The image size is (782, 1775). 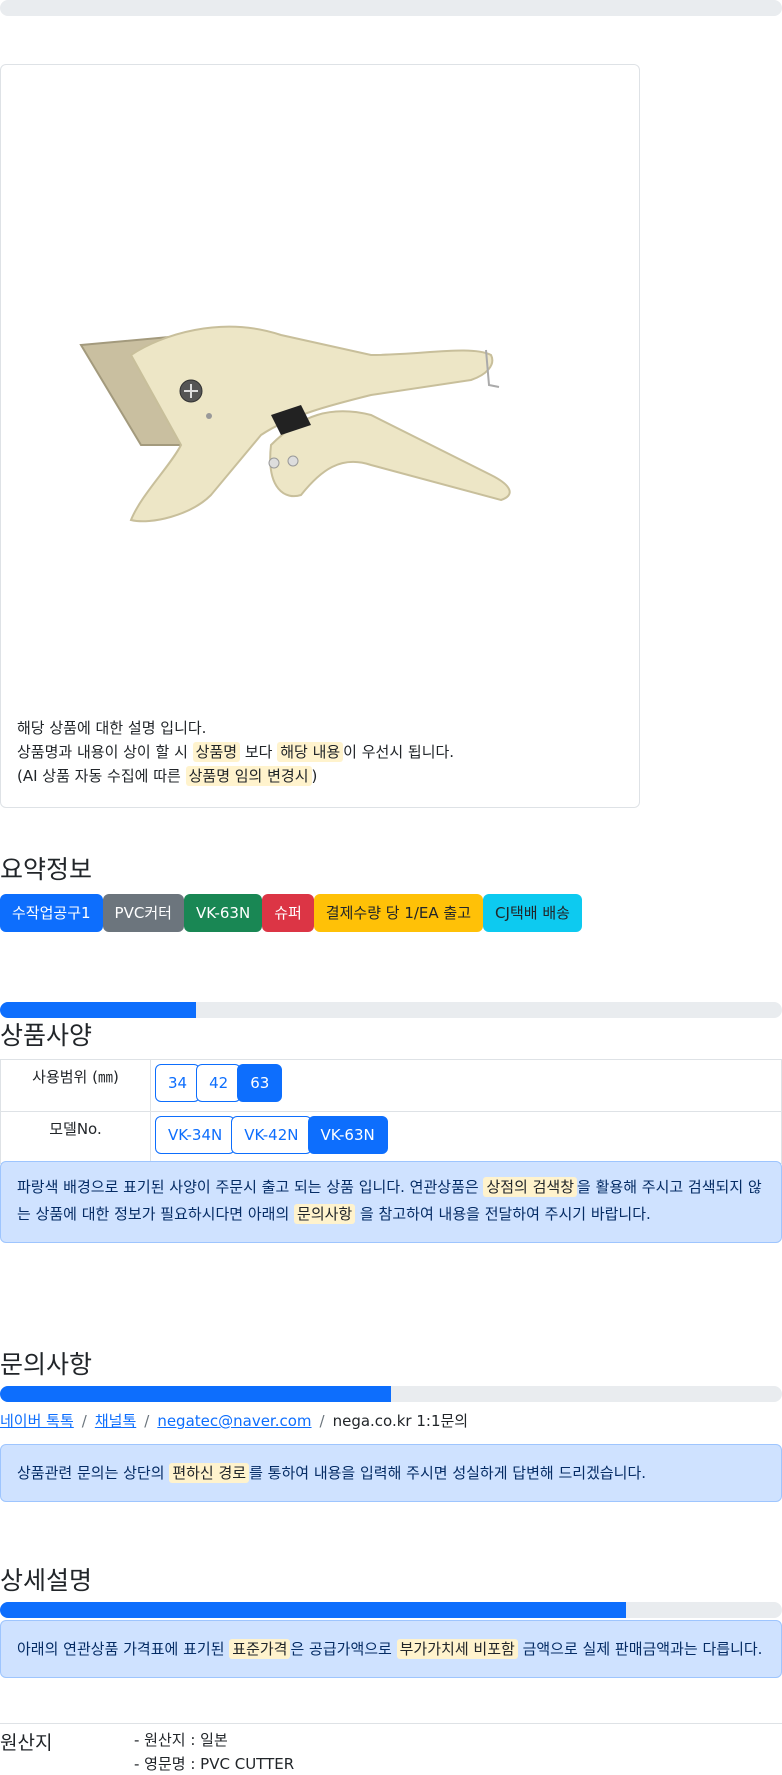 I want to click on top-progress-bar, so click(x=391, y=8).